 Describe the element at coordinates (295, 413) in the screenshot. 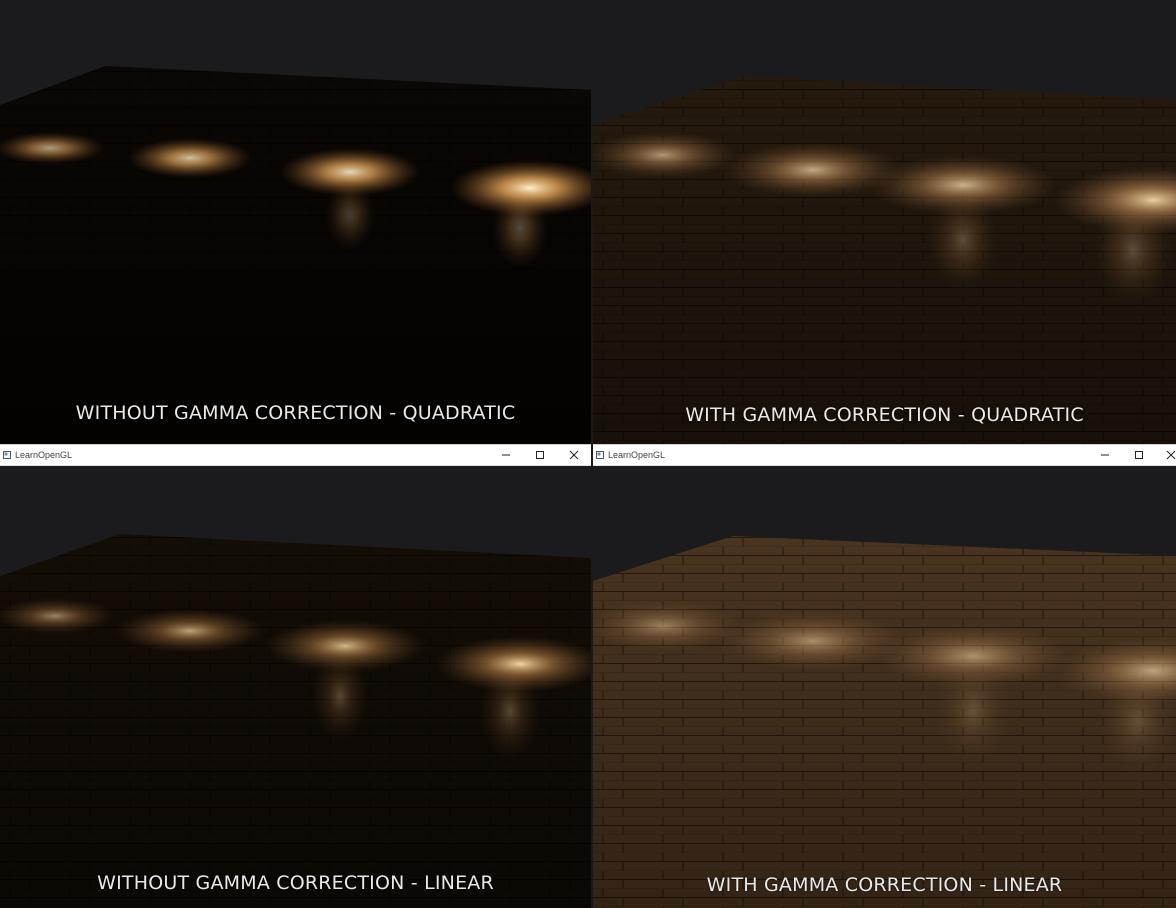

I see `panel-caption: WITHOUT GAMMA CORRECTION - QUADRATIC` at that location.